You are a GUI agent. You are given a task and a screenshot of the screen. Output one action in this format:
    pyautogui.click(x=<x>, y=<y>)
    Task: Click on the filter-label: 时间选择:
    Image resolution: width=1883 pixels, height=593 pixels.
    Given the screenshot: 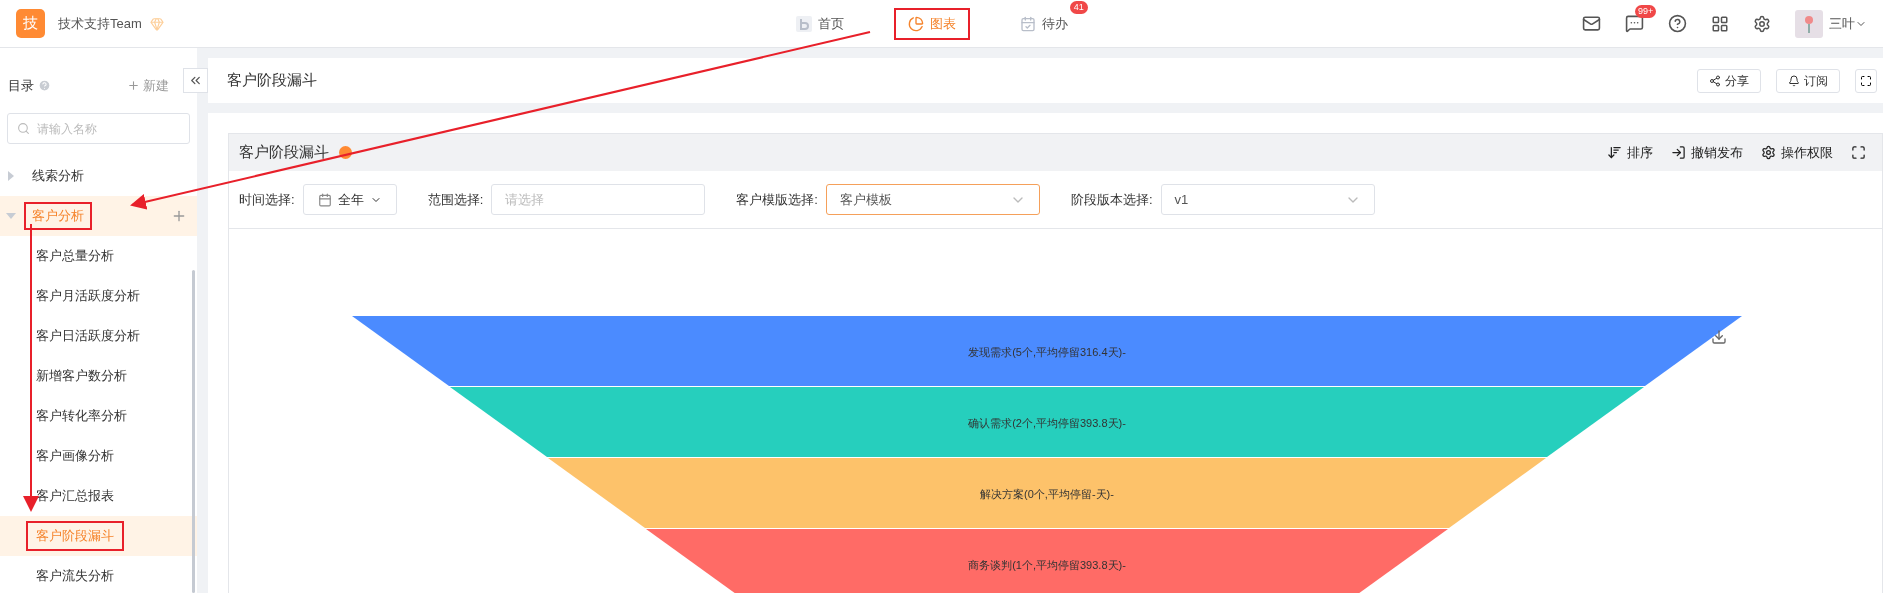 What is the action you would take?
    pyautogui.click(x=267, y=199)
    